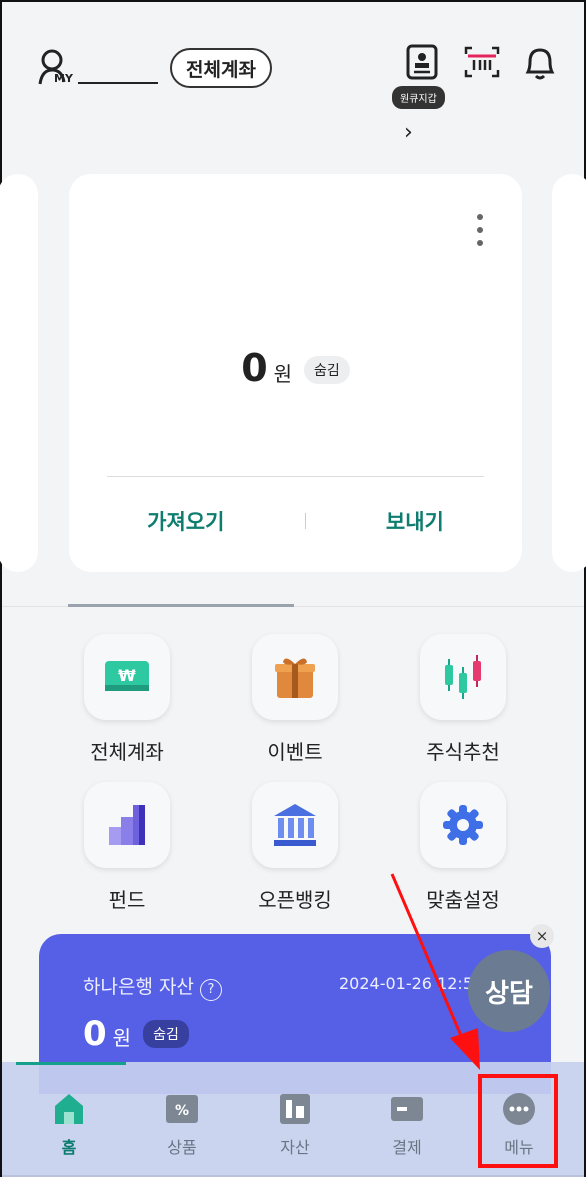 The width and height of the screenshot is (586, 1177). What do you see at coordinates (305, 521) in the screenshot?
I see `action-divider` at bounding box center [305, 521].